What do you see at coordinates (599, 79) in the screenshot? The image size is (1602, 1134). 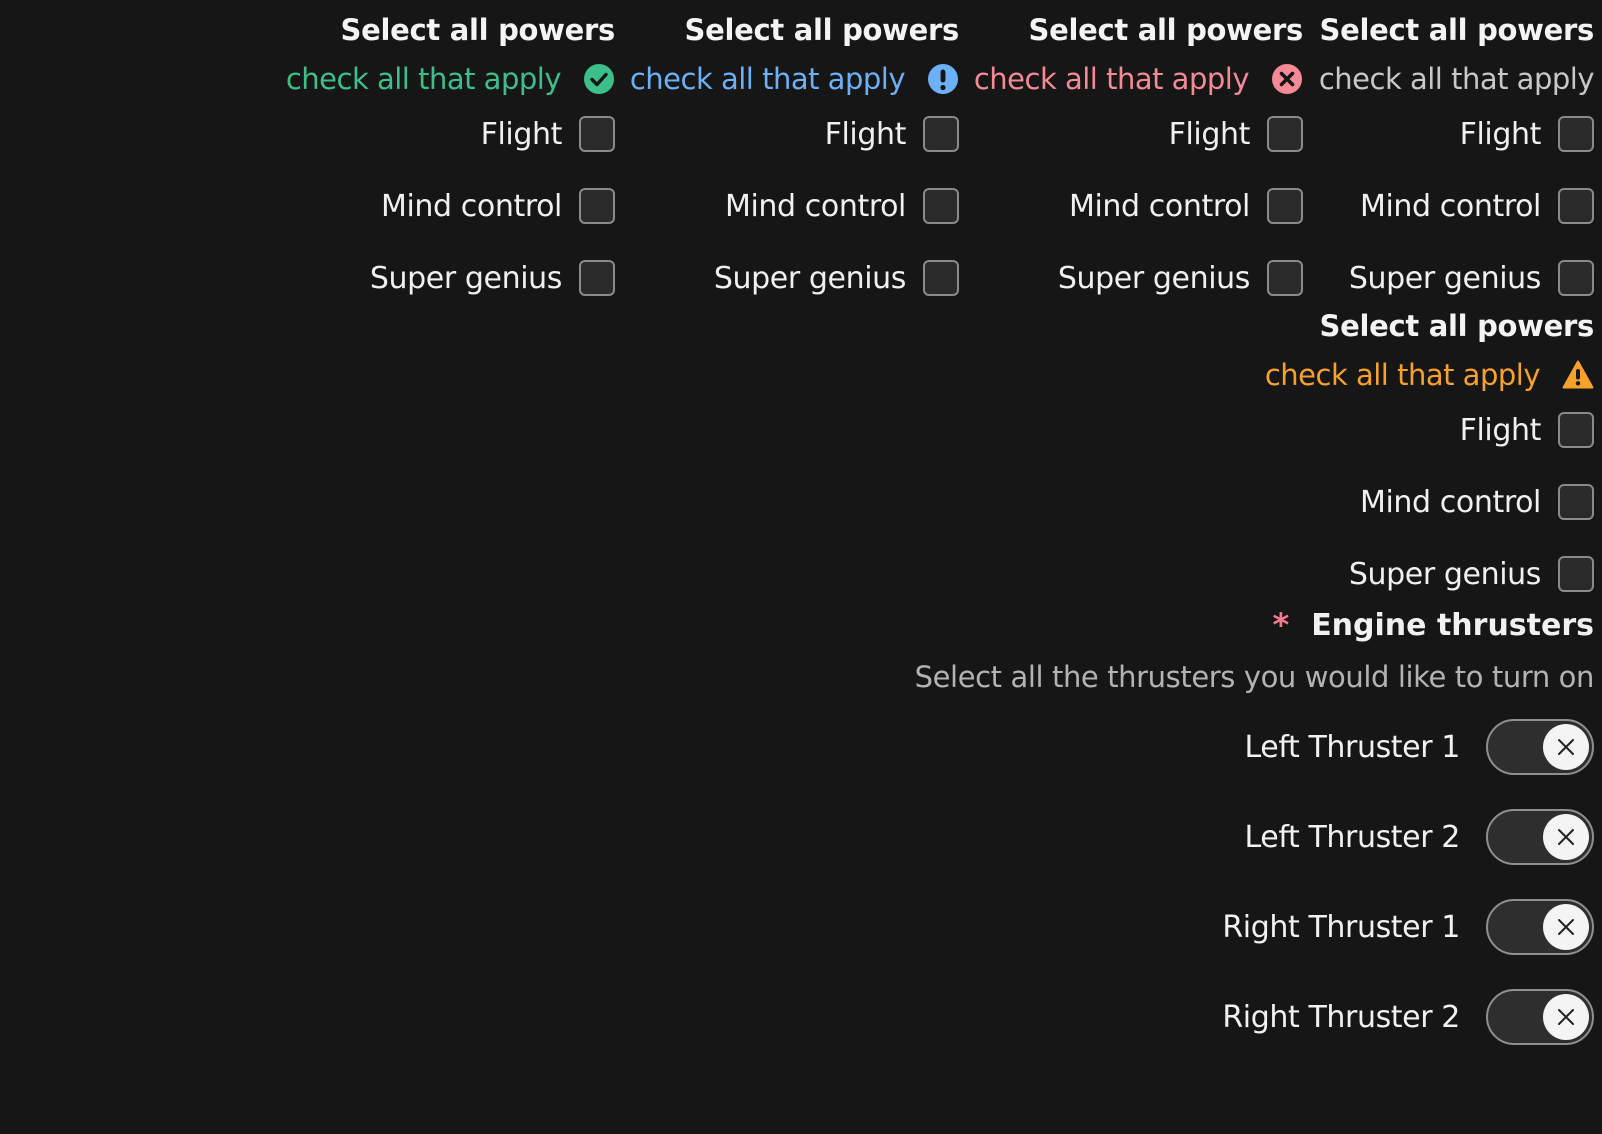 I see `check-circle-icon` at bounding box center [599, 79].